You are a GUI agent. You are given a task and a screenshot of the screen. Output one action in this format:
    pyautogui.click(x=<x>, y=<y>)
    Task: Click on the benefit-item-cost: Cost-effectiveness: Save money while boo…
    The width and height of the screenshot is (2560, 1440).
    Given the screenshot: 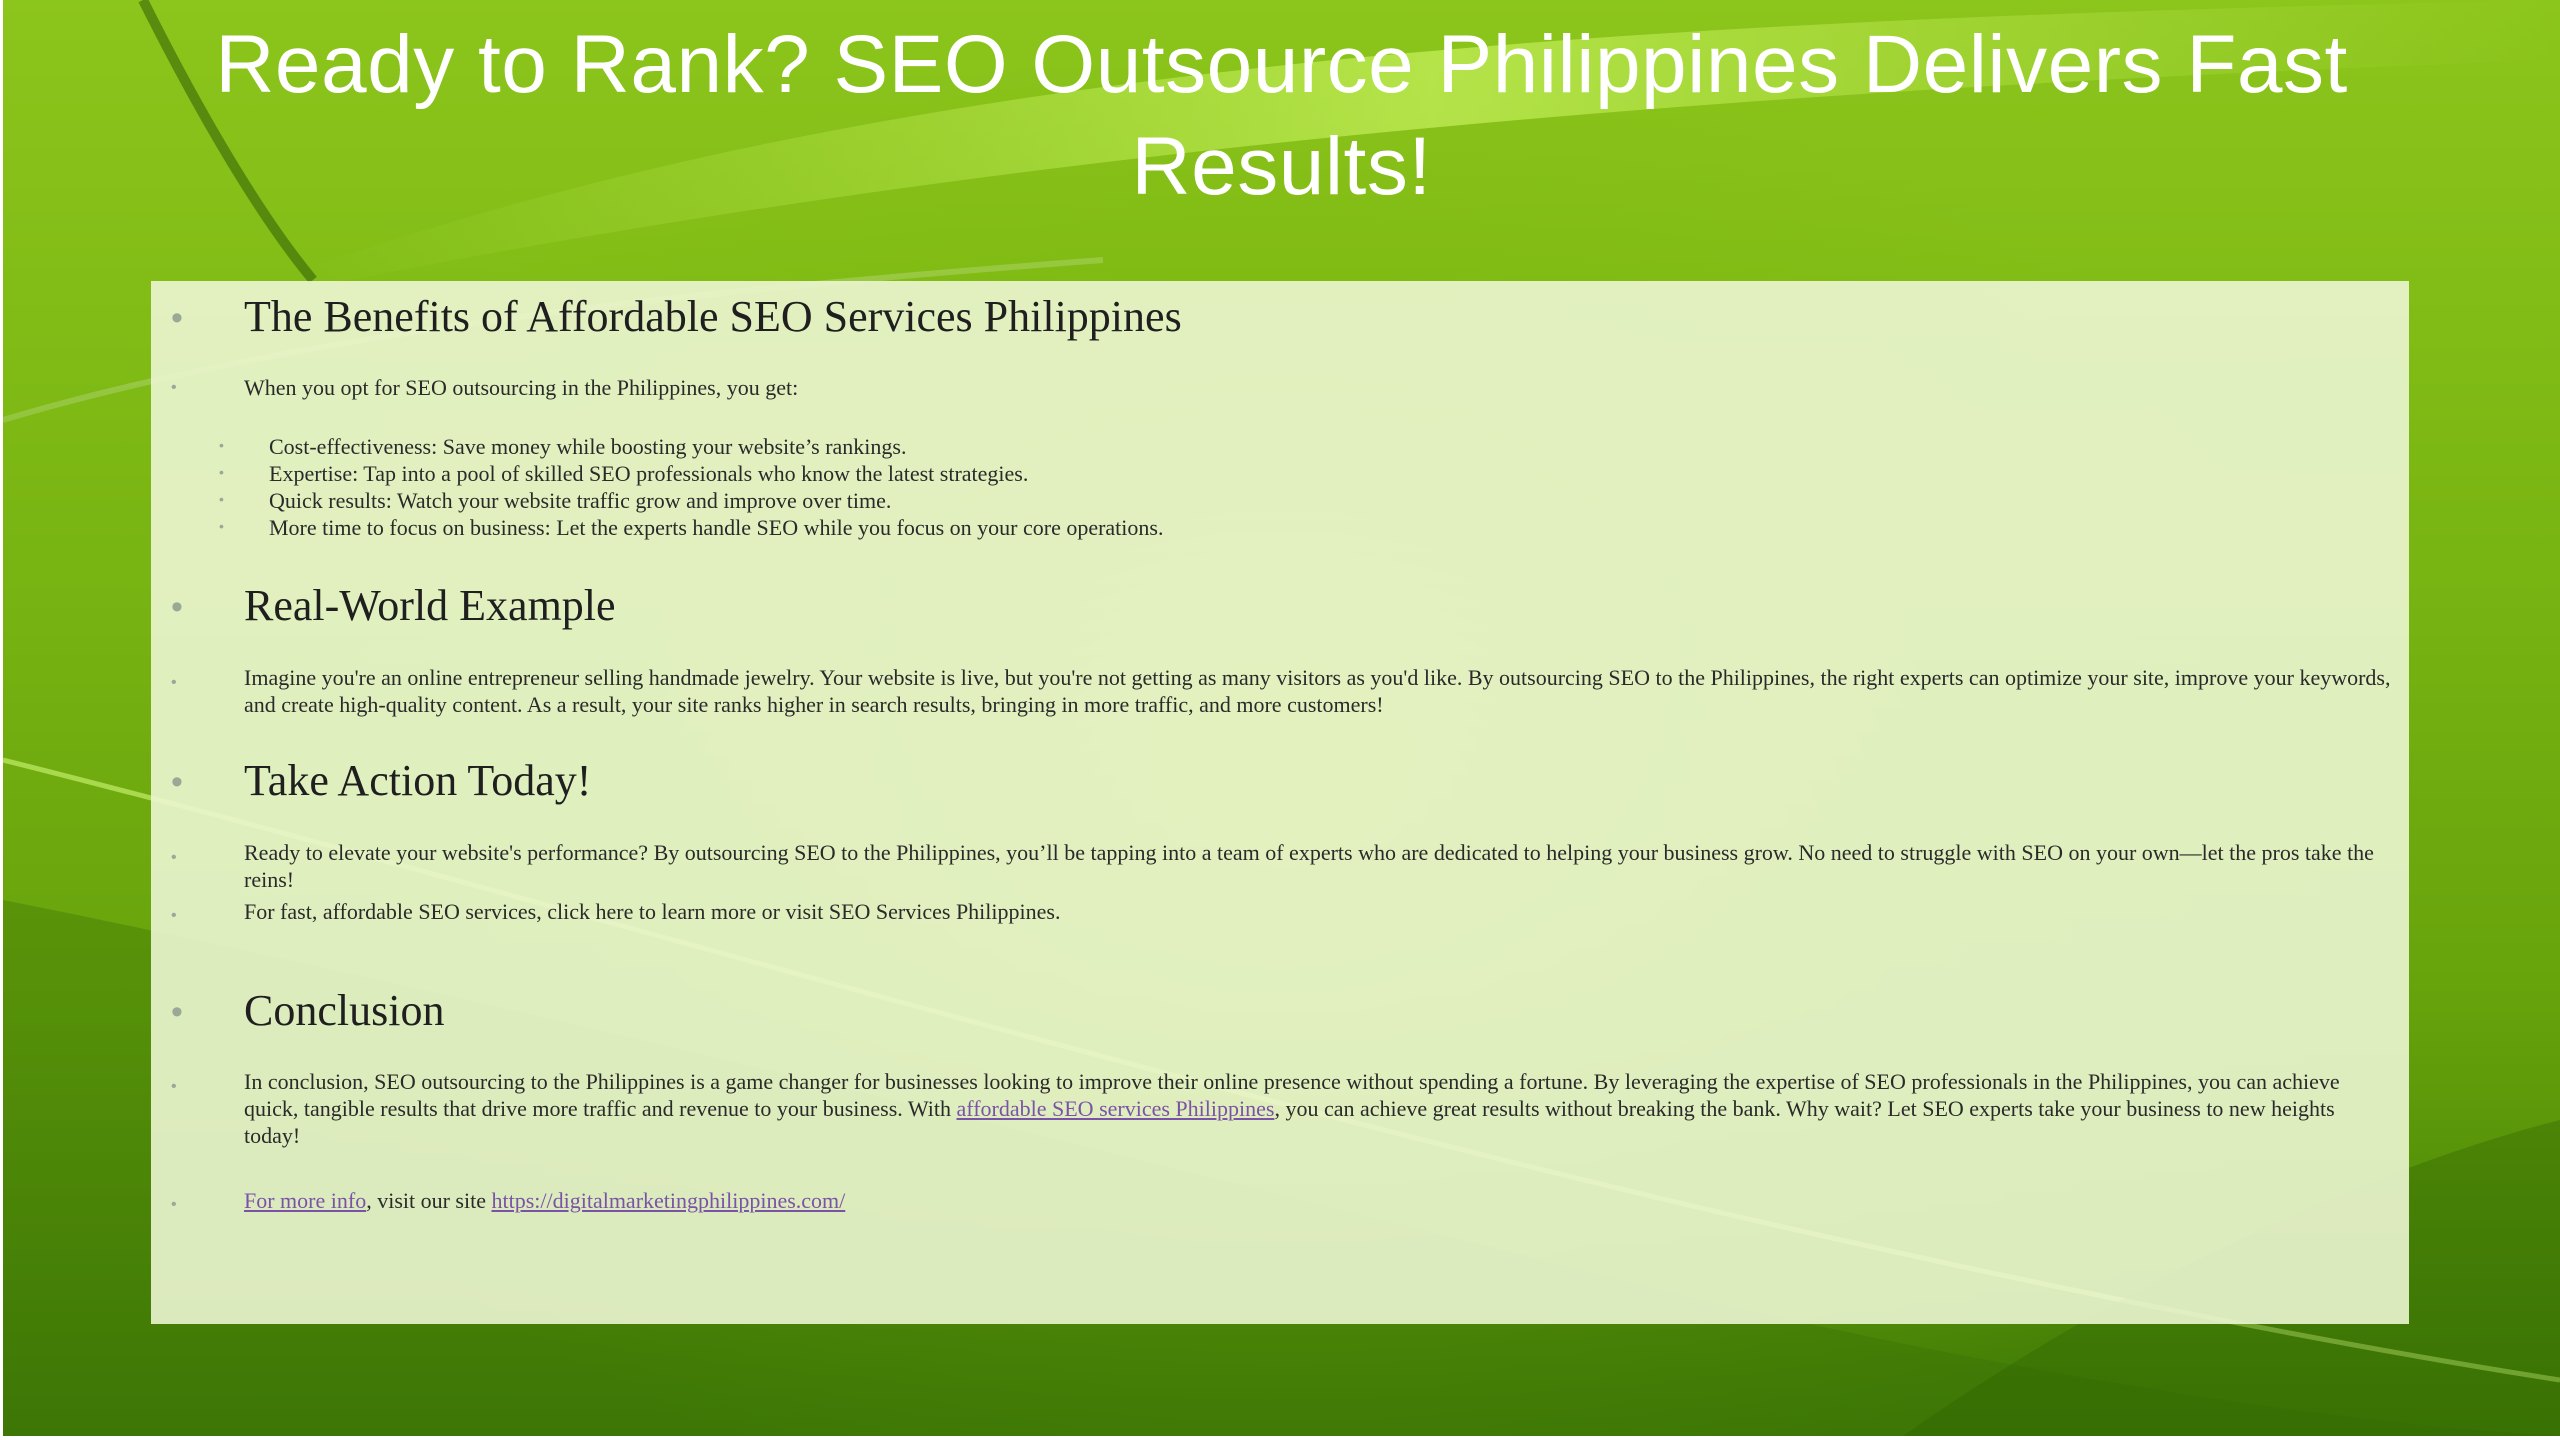 What is the action you would take?
    pyautogui.click(x=588, y=446)
    